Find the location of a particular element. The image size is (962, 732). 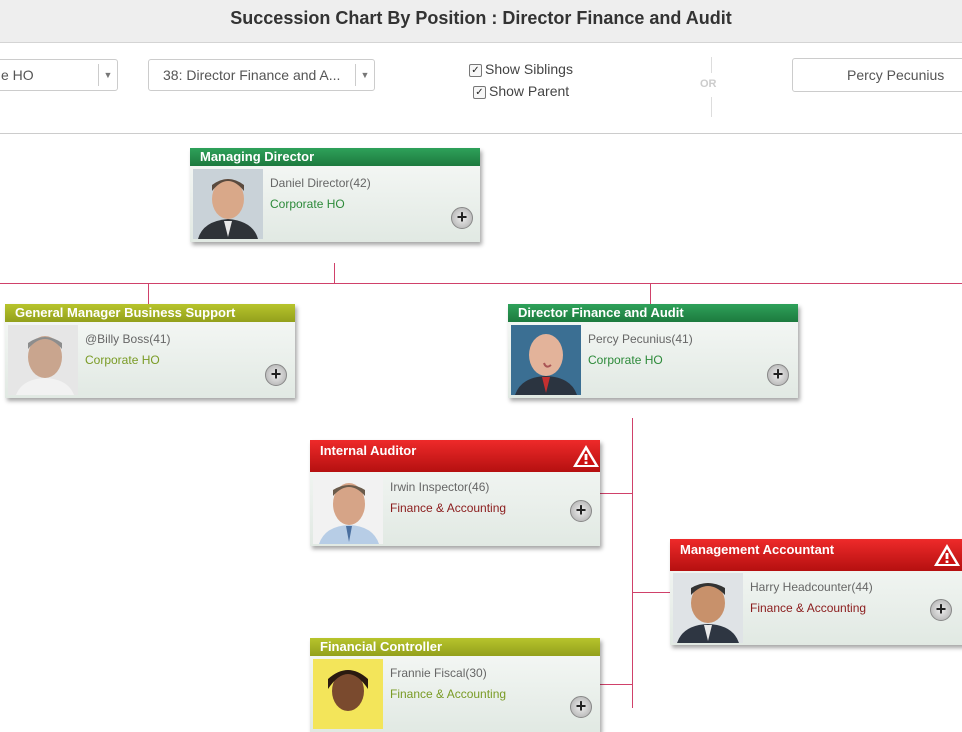

position-select: 38: Director Finance and A... ▼ is located at coordinates (261, 75).